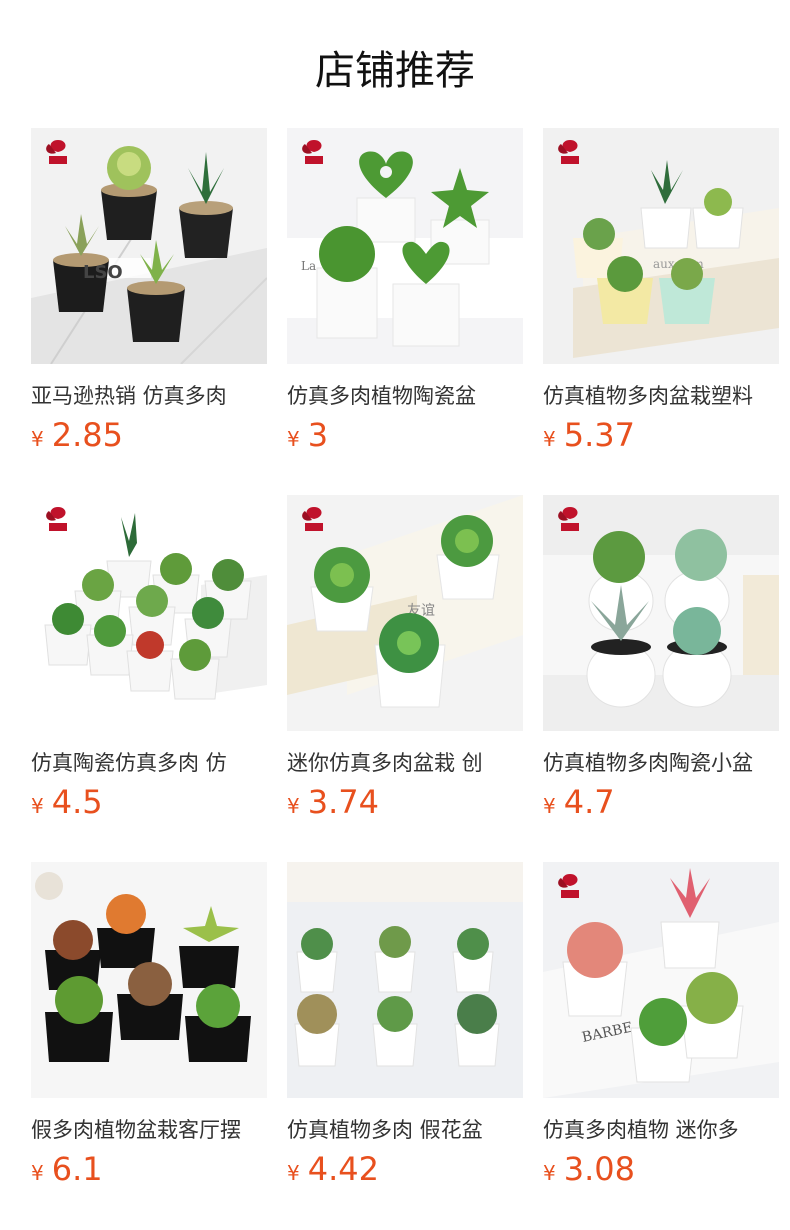  I want to click on product-image: BARBE, so click(661, 980).